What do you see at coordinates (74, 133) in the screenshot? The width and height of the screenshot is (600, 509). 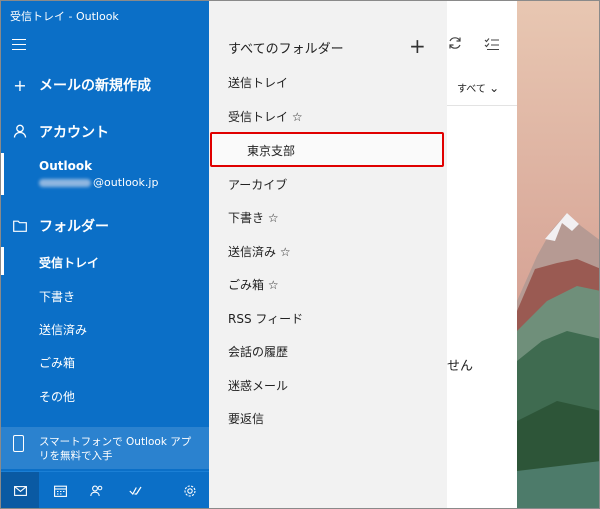 I see `accounts-label: アカウント` at bounding box center [74, 133].